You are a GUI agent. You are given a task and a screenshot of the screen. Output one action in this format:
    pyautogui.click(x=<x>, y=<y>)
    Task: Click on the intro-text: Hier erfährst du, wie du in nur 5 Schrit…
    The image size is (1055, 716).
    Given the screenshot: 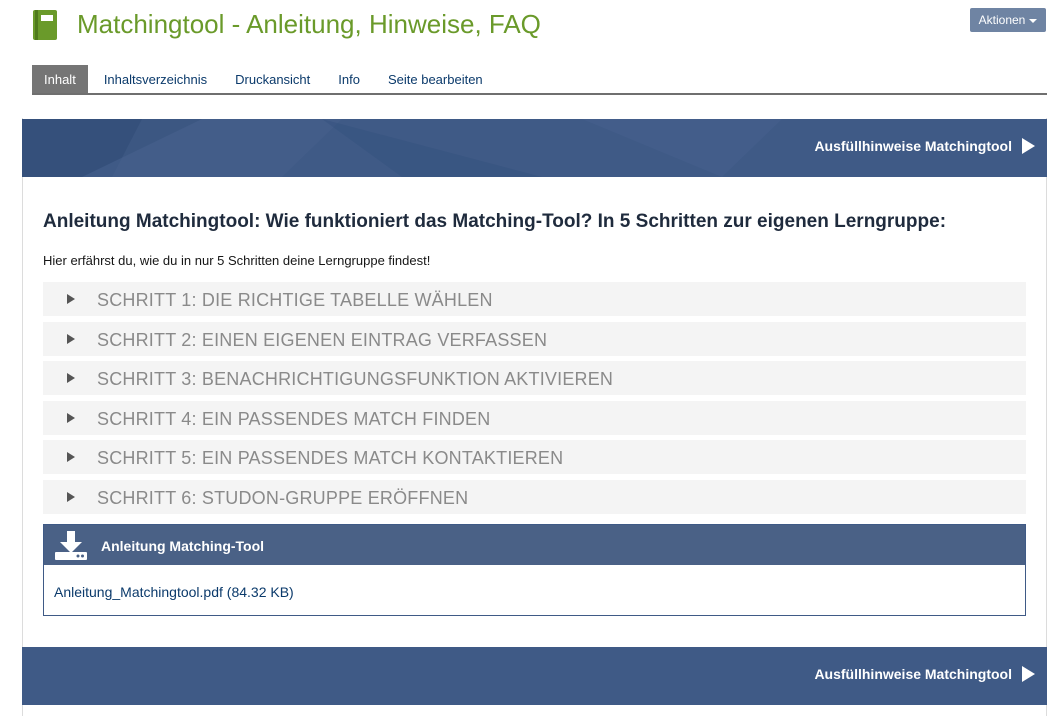 What is the action you would take?
    pyautogui.click(x=237, y=260)
    